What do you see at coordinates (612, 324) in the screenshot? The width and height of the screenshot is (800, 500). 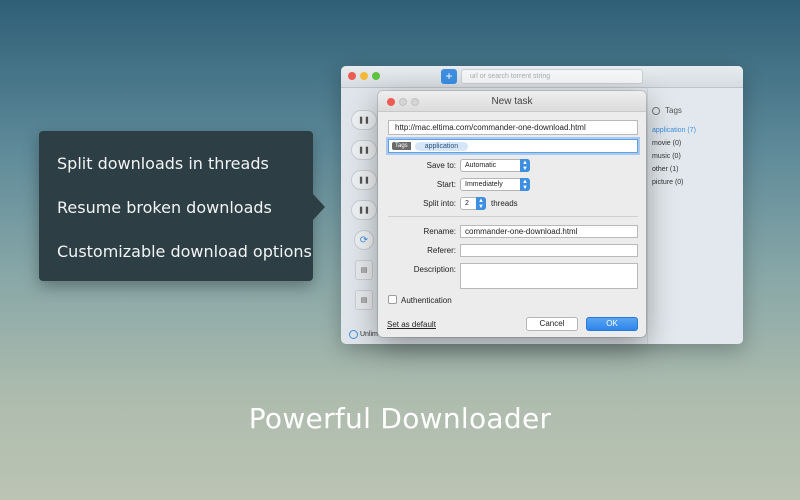 I see `ok-button: OK` at bounding box center [612, 324].